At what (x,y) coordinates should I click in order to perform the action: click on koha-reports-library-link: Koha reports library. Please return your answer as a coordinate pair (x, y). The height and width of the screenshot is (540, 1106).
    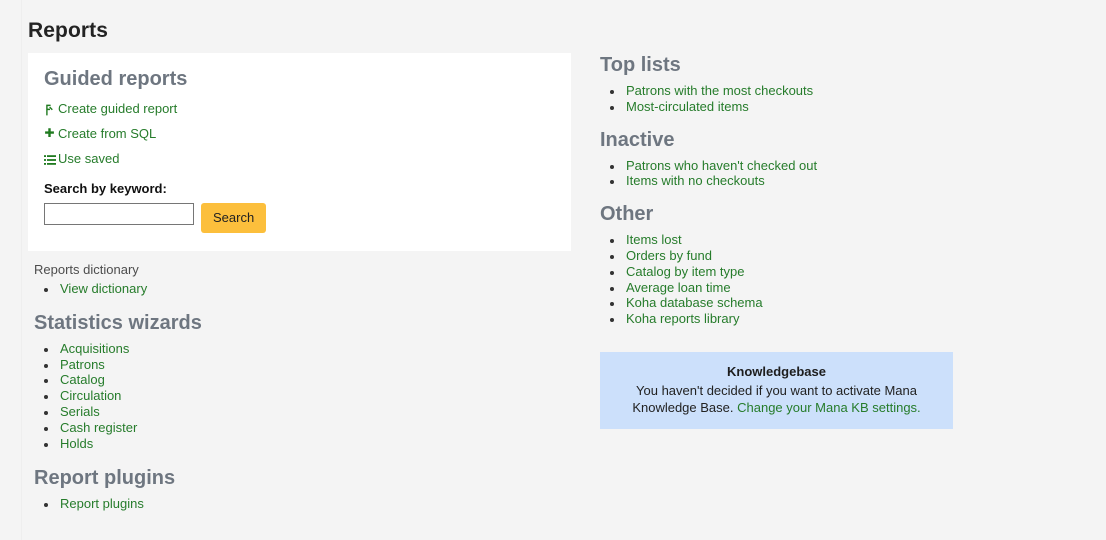
    Looking at the image, I should click on (682, 318).